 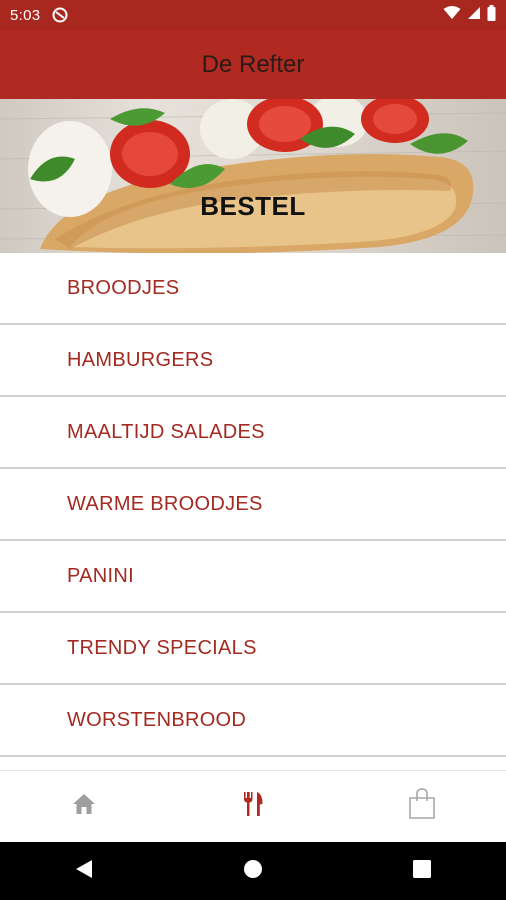 What do you see at coordinates (253, 577) in the screenshot?
I see `category-item: PANINI` at bounding box center [253, 577].